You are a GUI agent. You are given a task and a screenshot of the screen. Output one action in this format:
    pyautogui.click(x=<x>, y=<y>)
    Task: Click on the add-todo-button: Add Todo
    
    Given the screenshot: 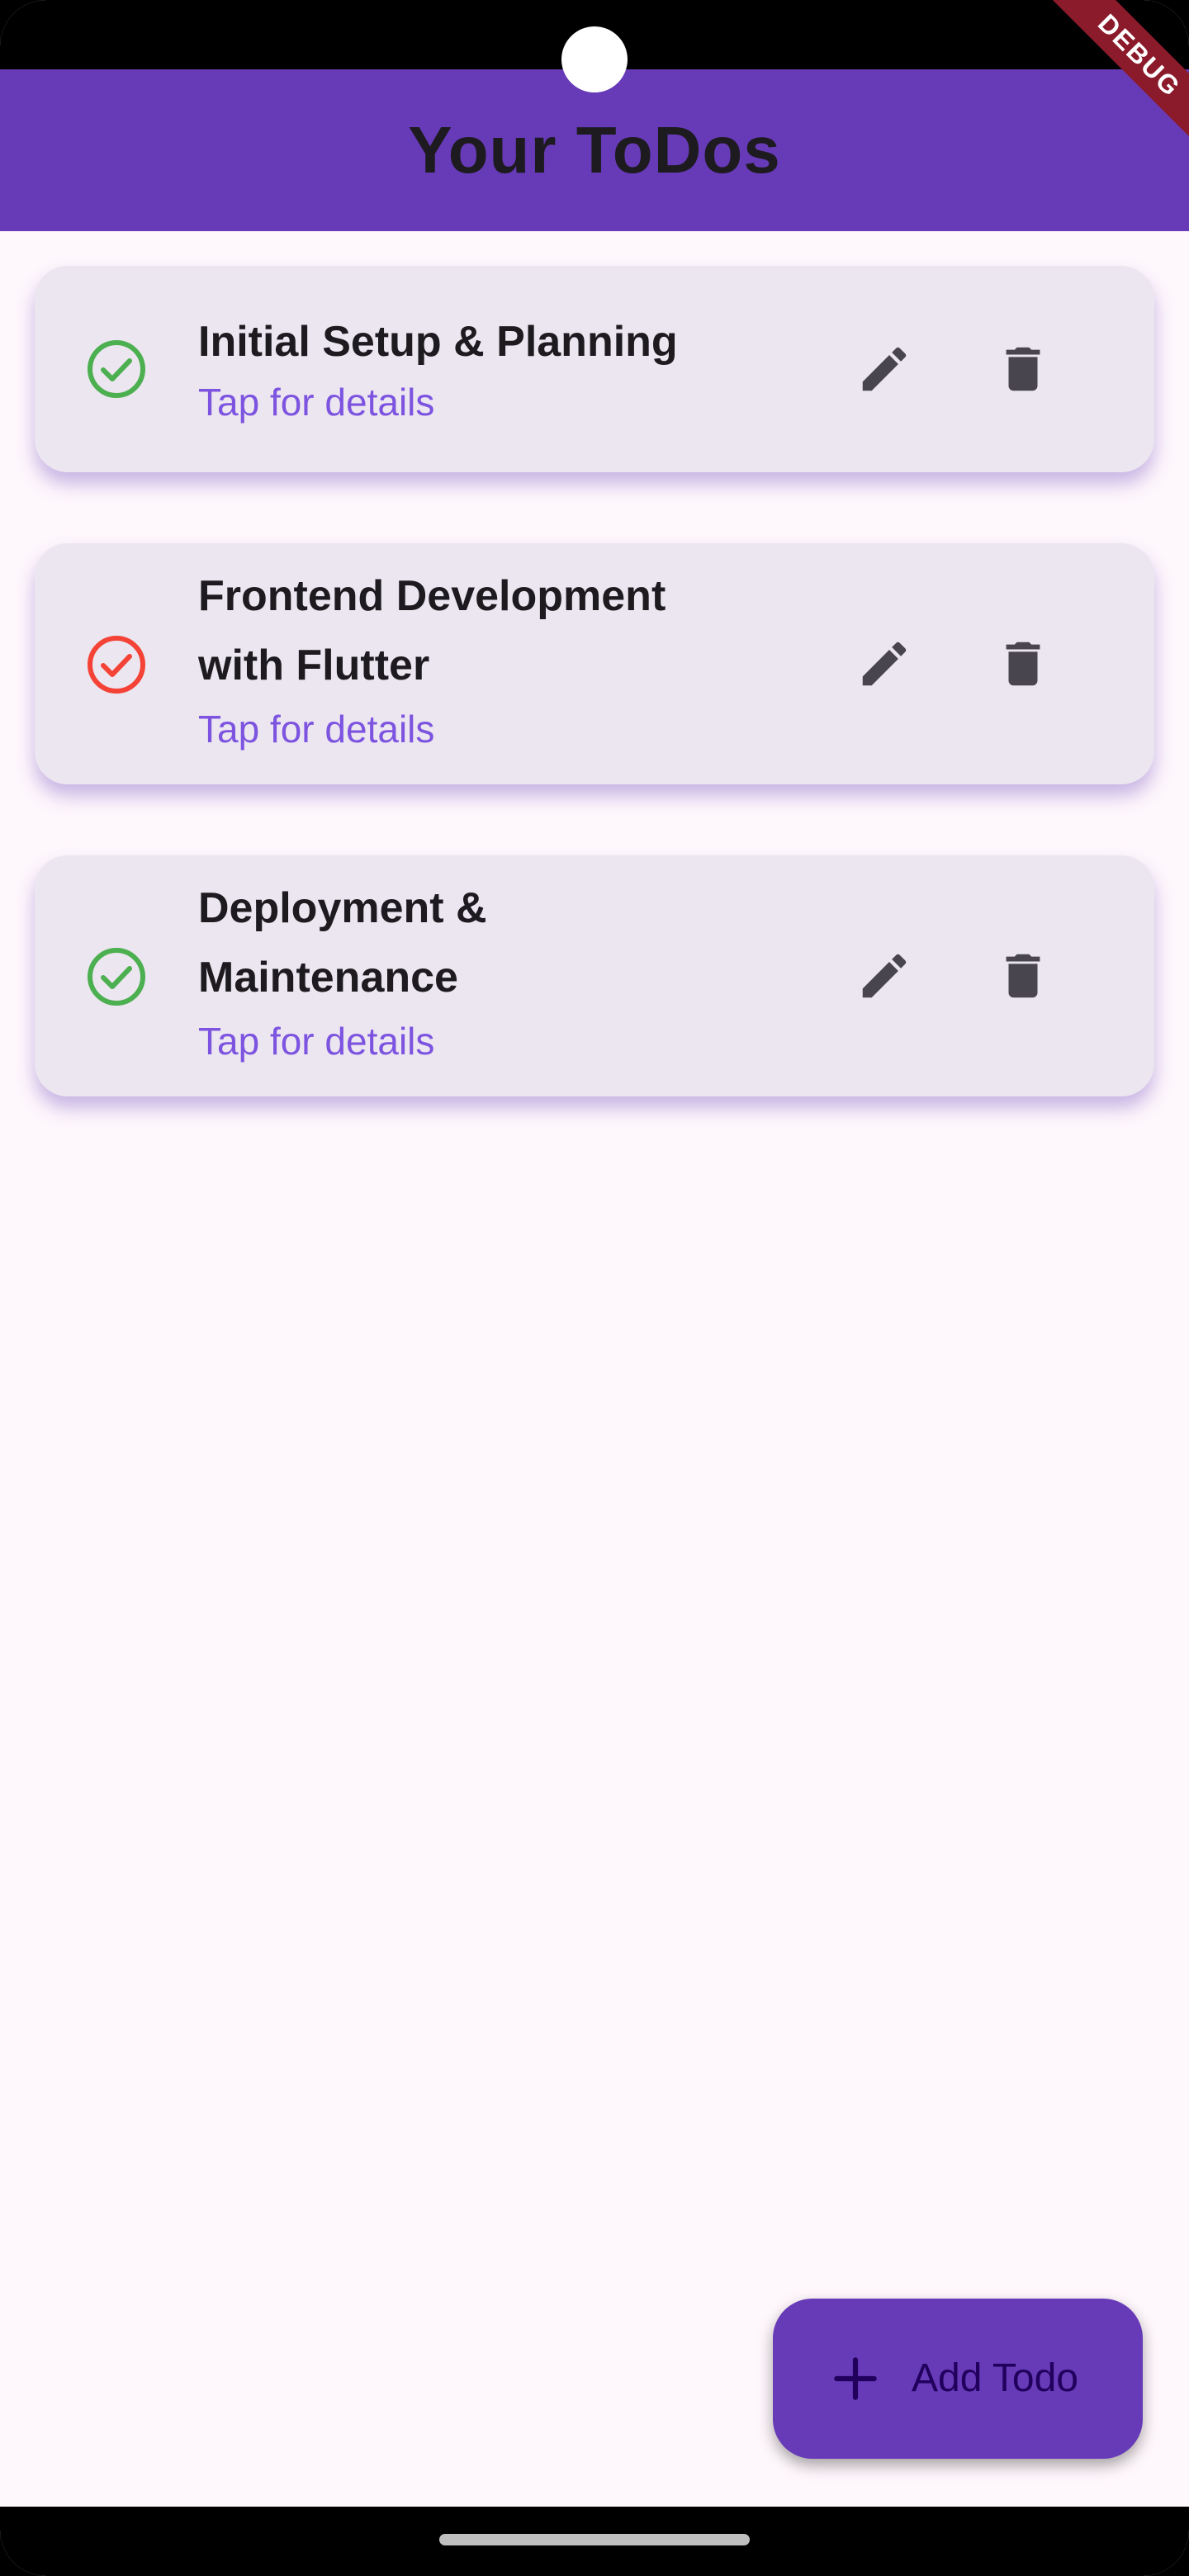 What is the action you would take?
    pyautogui.click(x=958, y=2379)
    